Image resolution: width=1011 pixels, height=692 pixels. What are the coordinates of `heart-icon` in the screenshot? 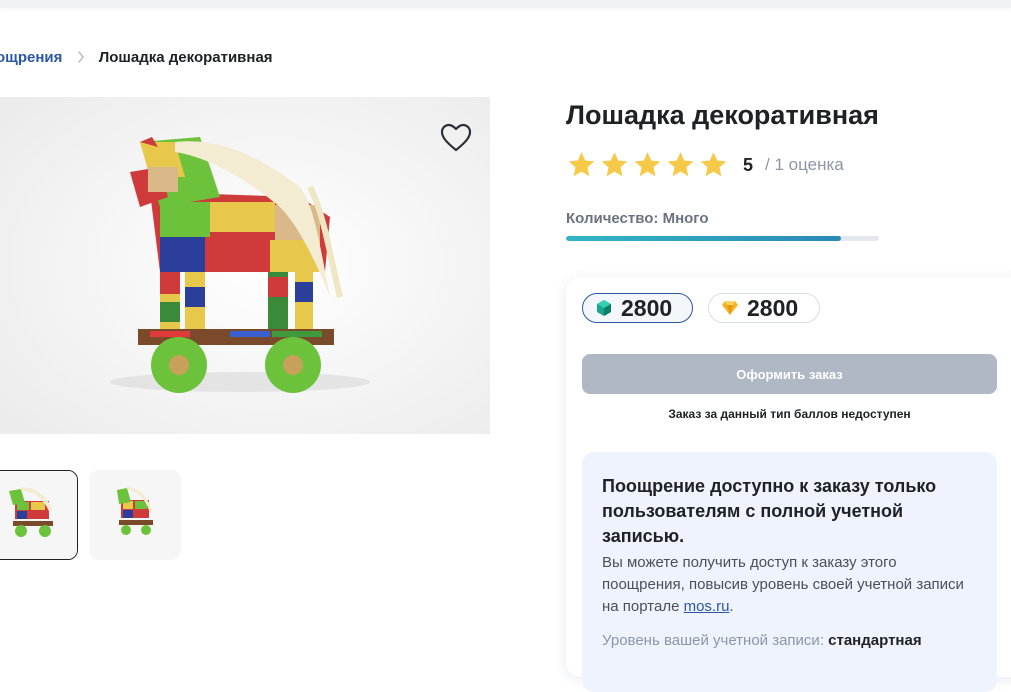 It's located at (456, 137).